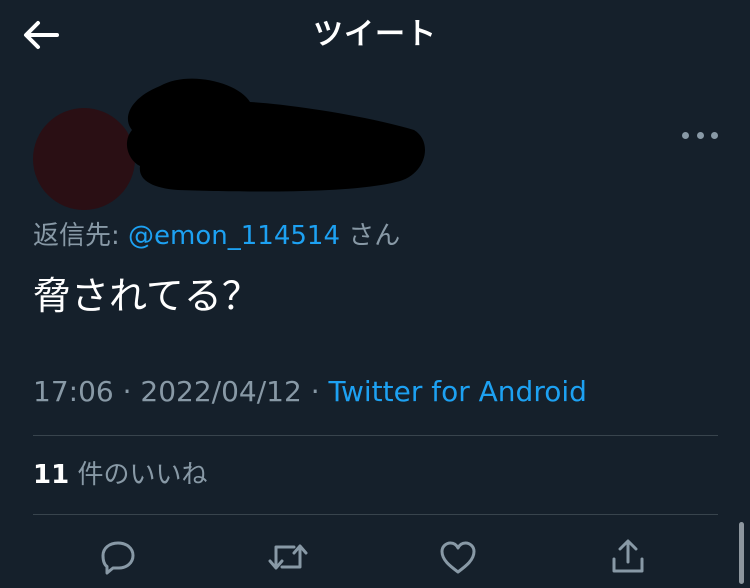 The width and height of the screenshot is (750, 588). What do you see at coordinates (51, 475) in the screenshot?
I see `likes-count: 11` at bounding box center [51, 475].